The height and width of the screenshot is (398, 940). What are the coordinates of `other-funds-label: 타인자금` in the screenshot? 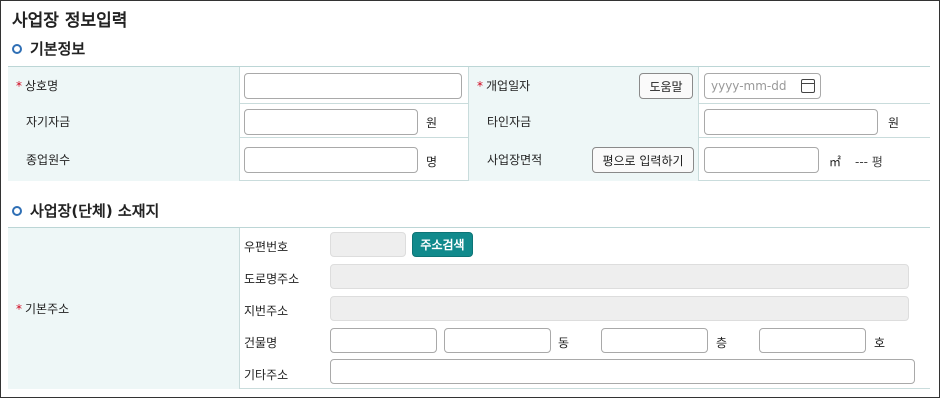 It's located at (509, 121).